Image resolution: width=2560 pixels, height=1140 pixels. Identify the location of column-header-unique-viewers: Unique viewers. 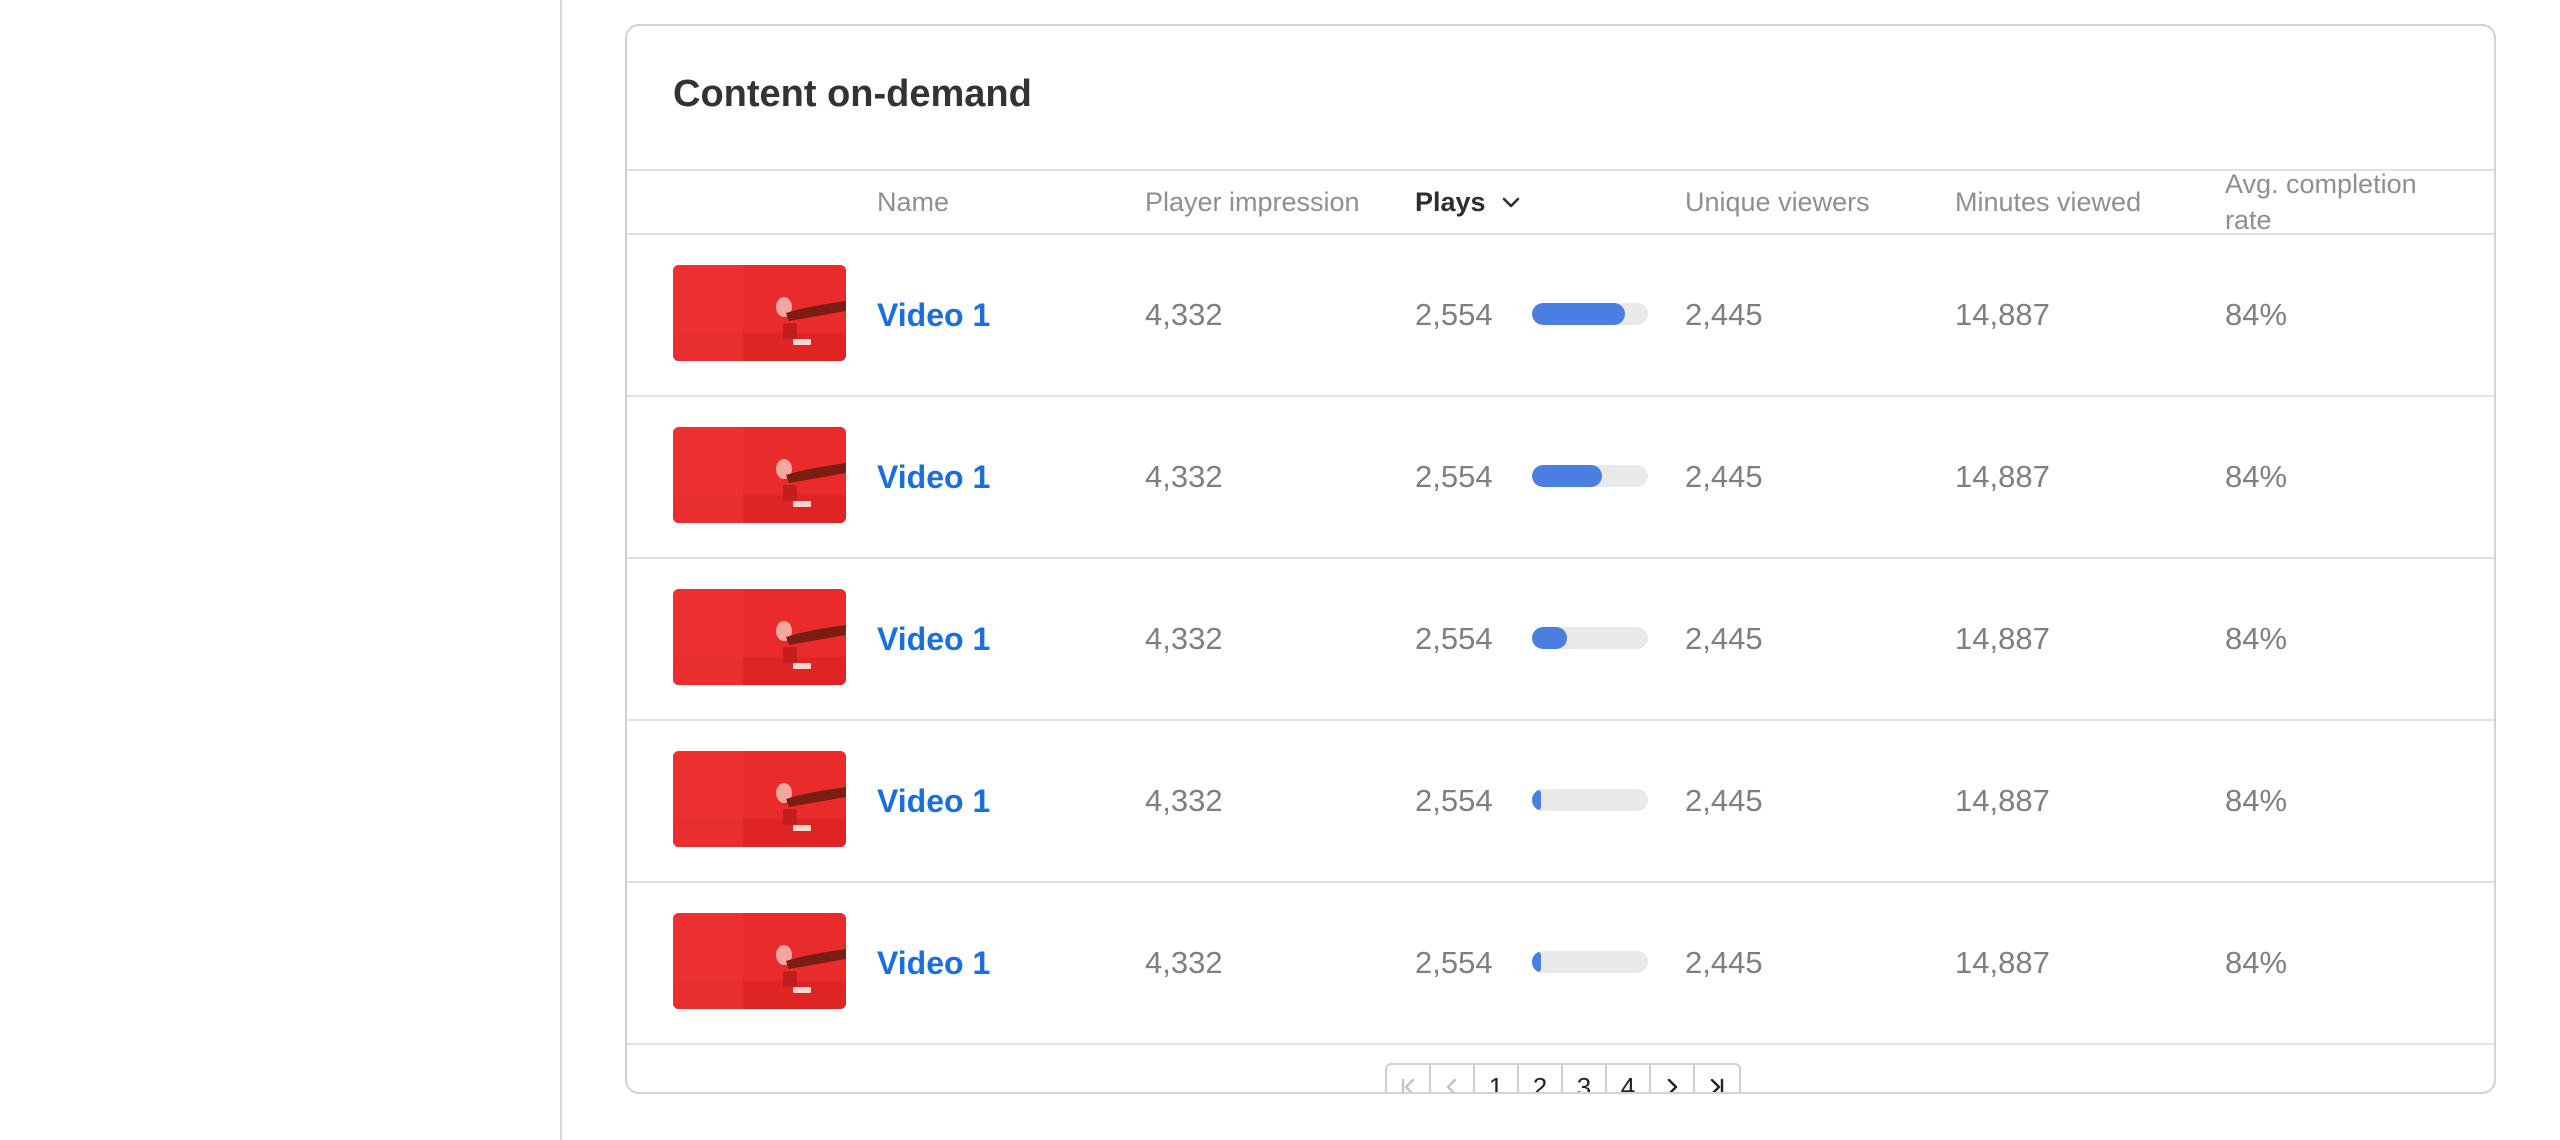
(1777, 202).